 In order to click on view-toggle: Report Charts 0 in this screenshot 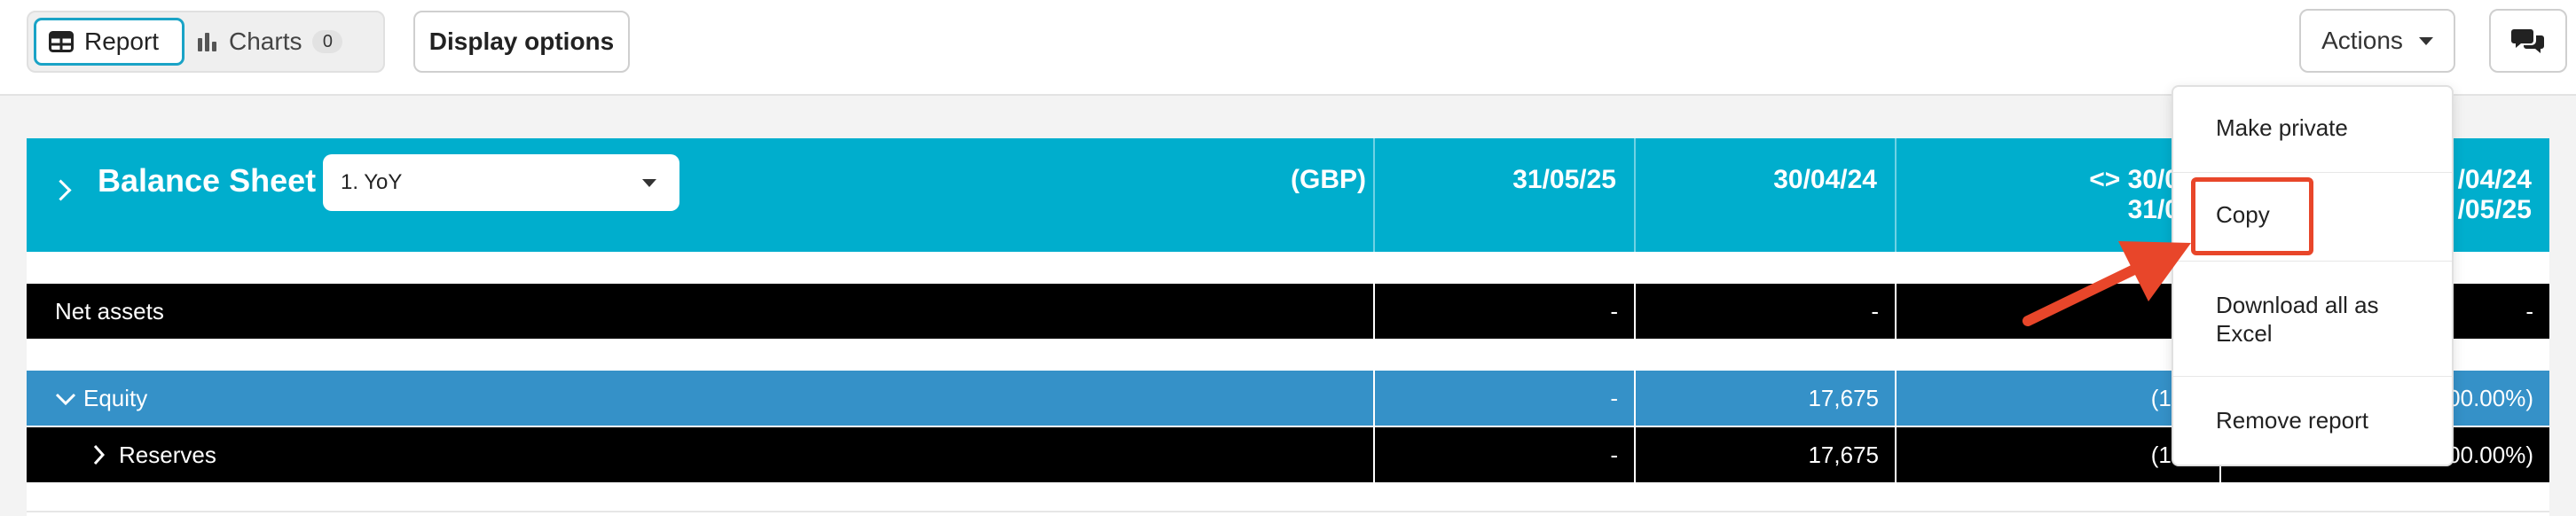, I will do `click(206, 42)`.